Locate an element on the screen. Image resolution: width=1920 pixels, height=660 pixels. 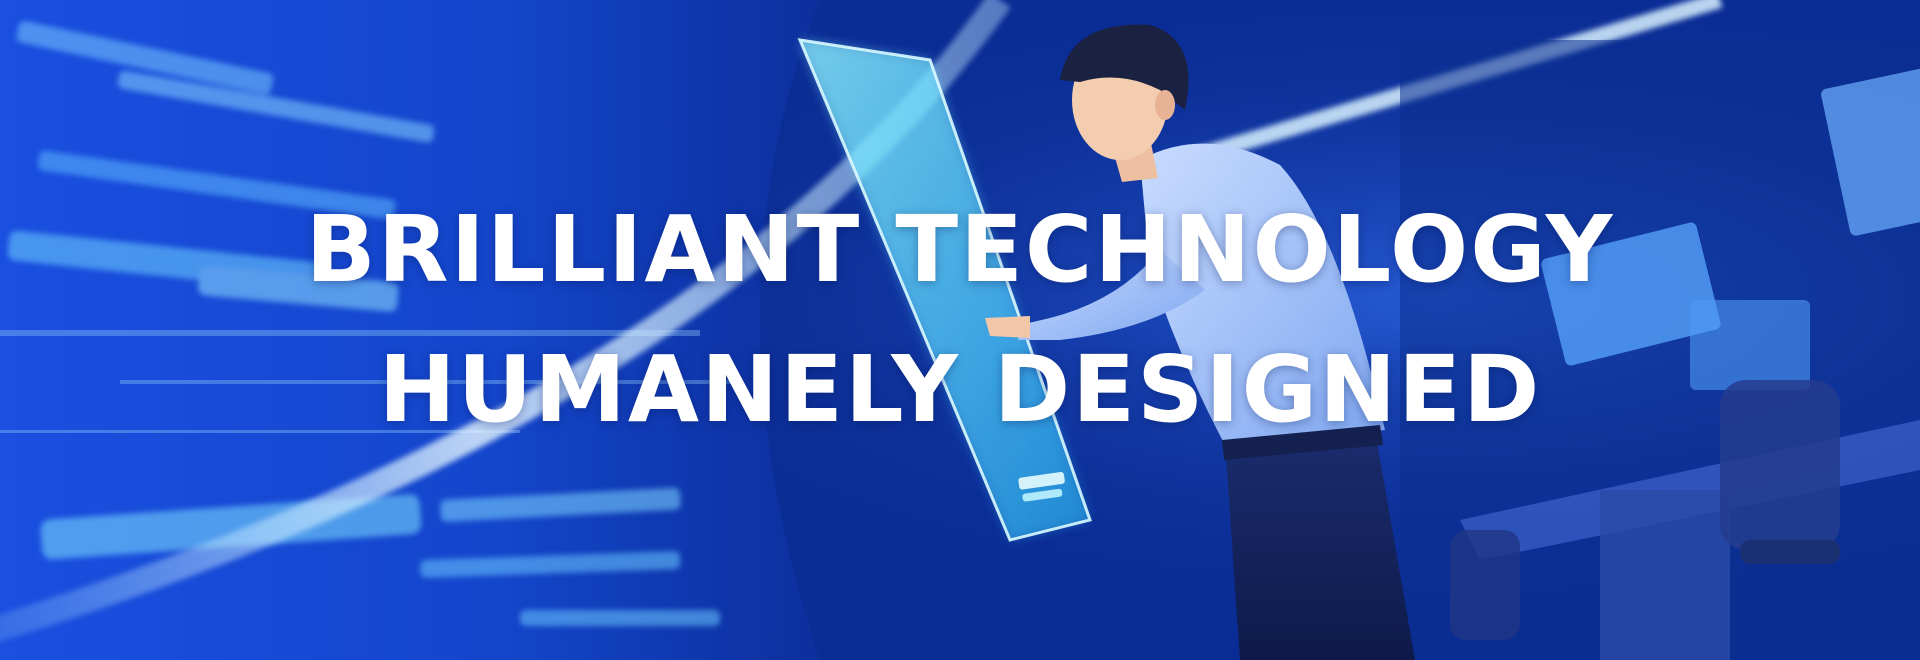
headline-line-2: HUMANELY DESIGNED is located at coordinates (960, 389).